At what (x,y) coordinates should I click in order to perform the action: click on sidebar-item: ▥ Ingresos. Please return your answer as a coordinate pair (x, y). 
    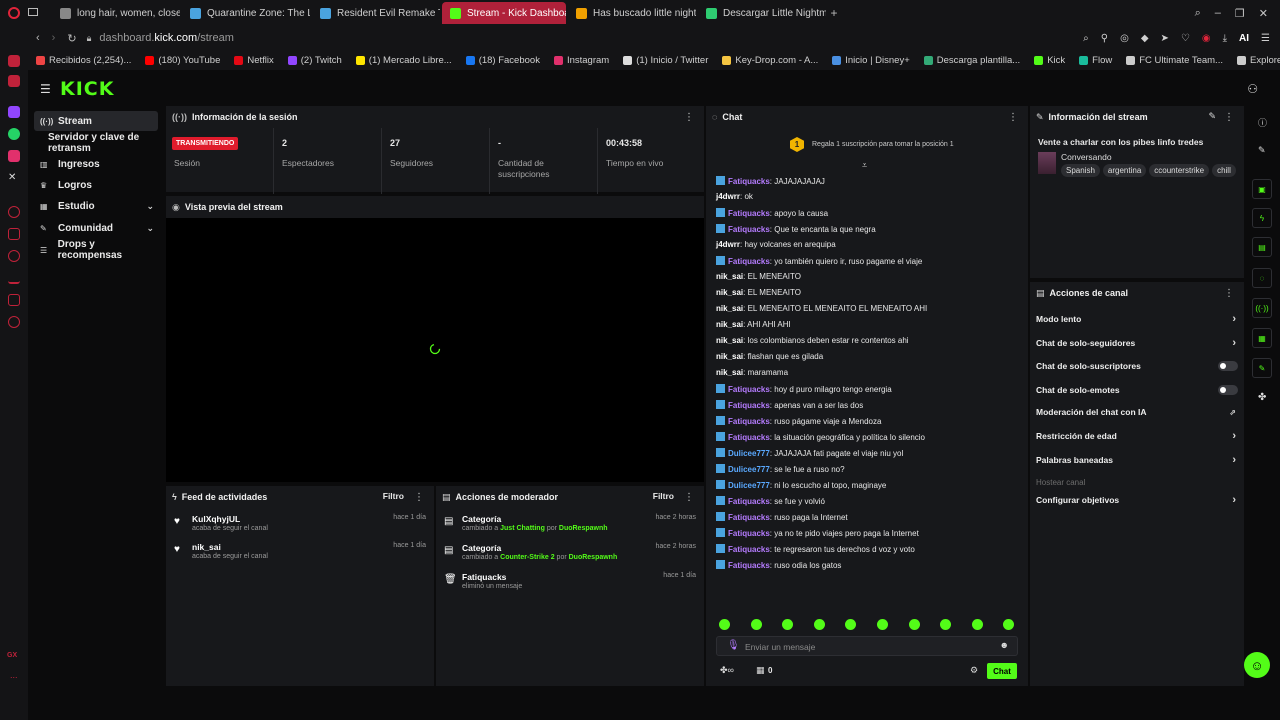
    Looking at the image, I should click on (96, 164).